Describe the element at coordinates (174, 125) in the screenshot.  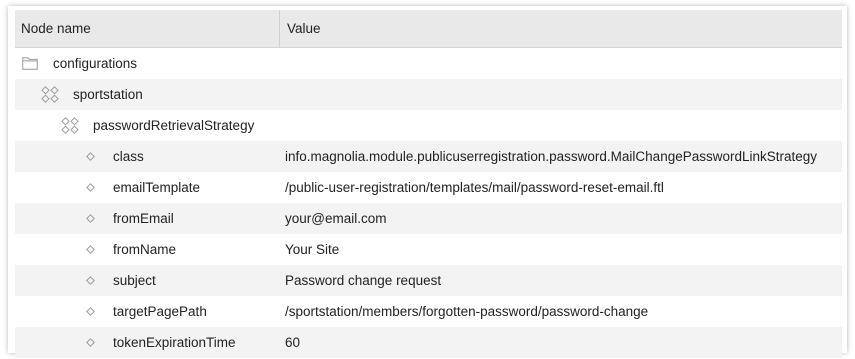
I see `node-name: passwordRetrievalStrategy` at that location.